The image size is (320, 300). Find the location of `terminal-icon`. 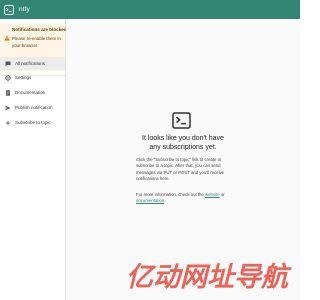

terminal-icon is located at coordinates (181, 120).